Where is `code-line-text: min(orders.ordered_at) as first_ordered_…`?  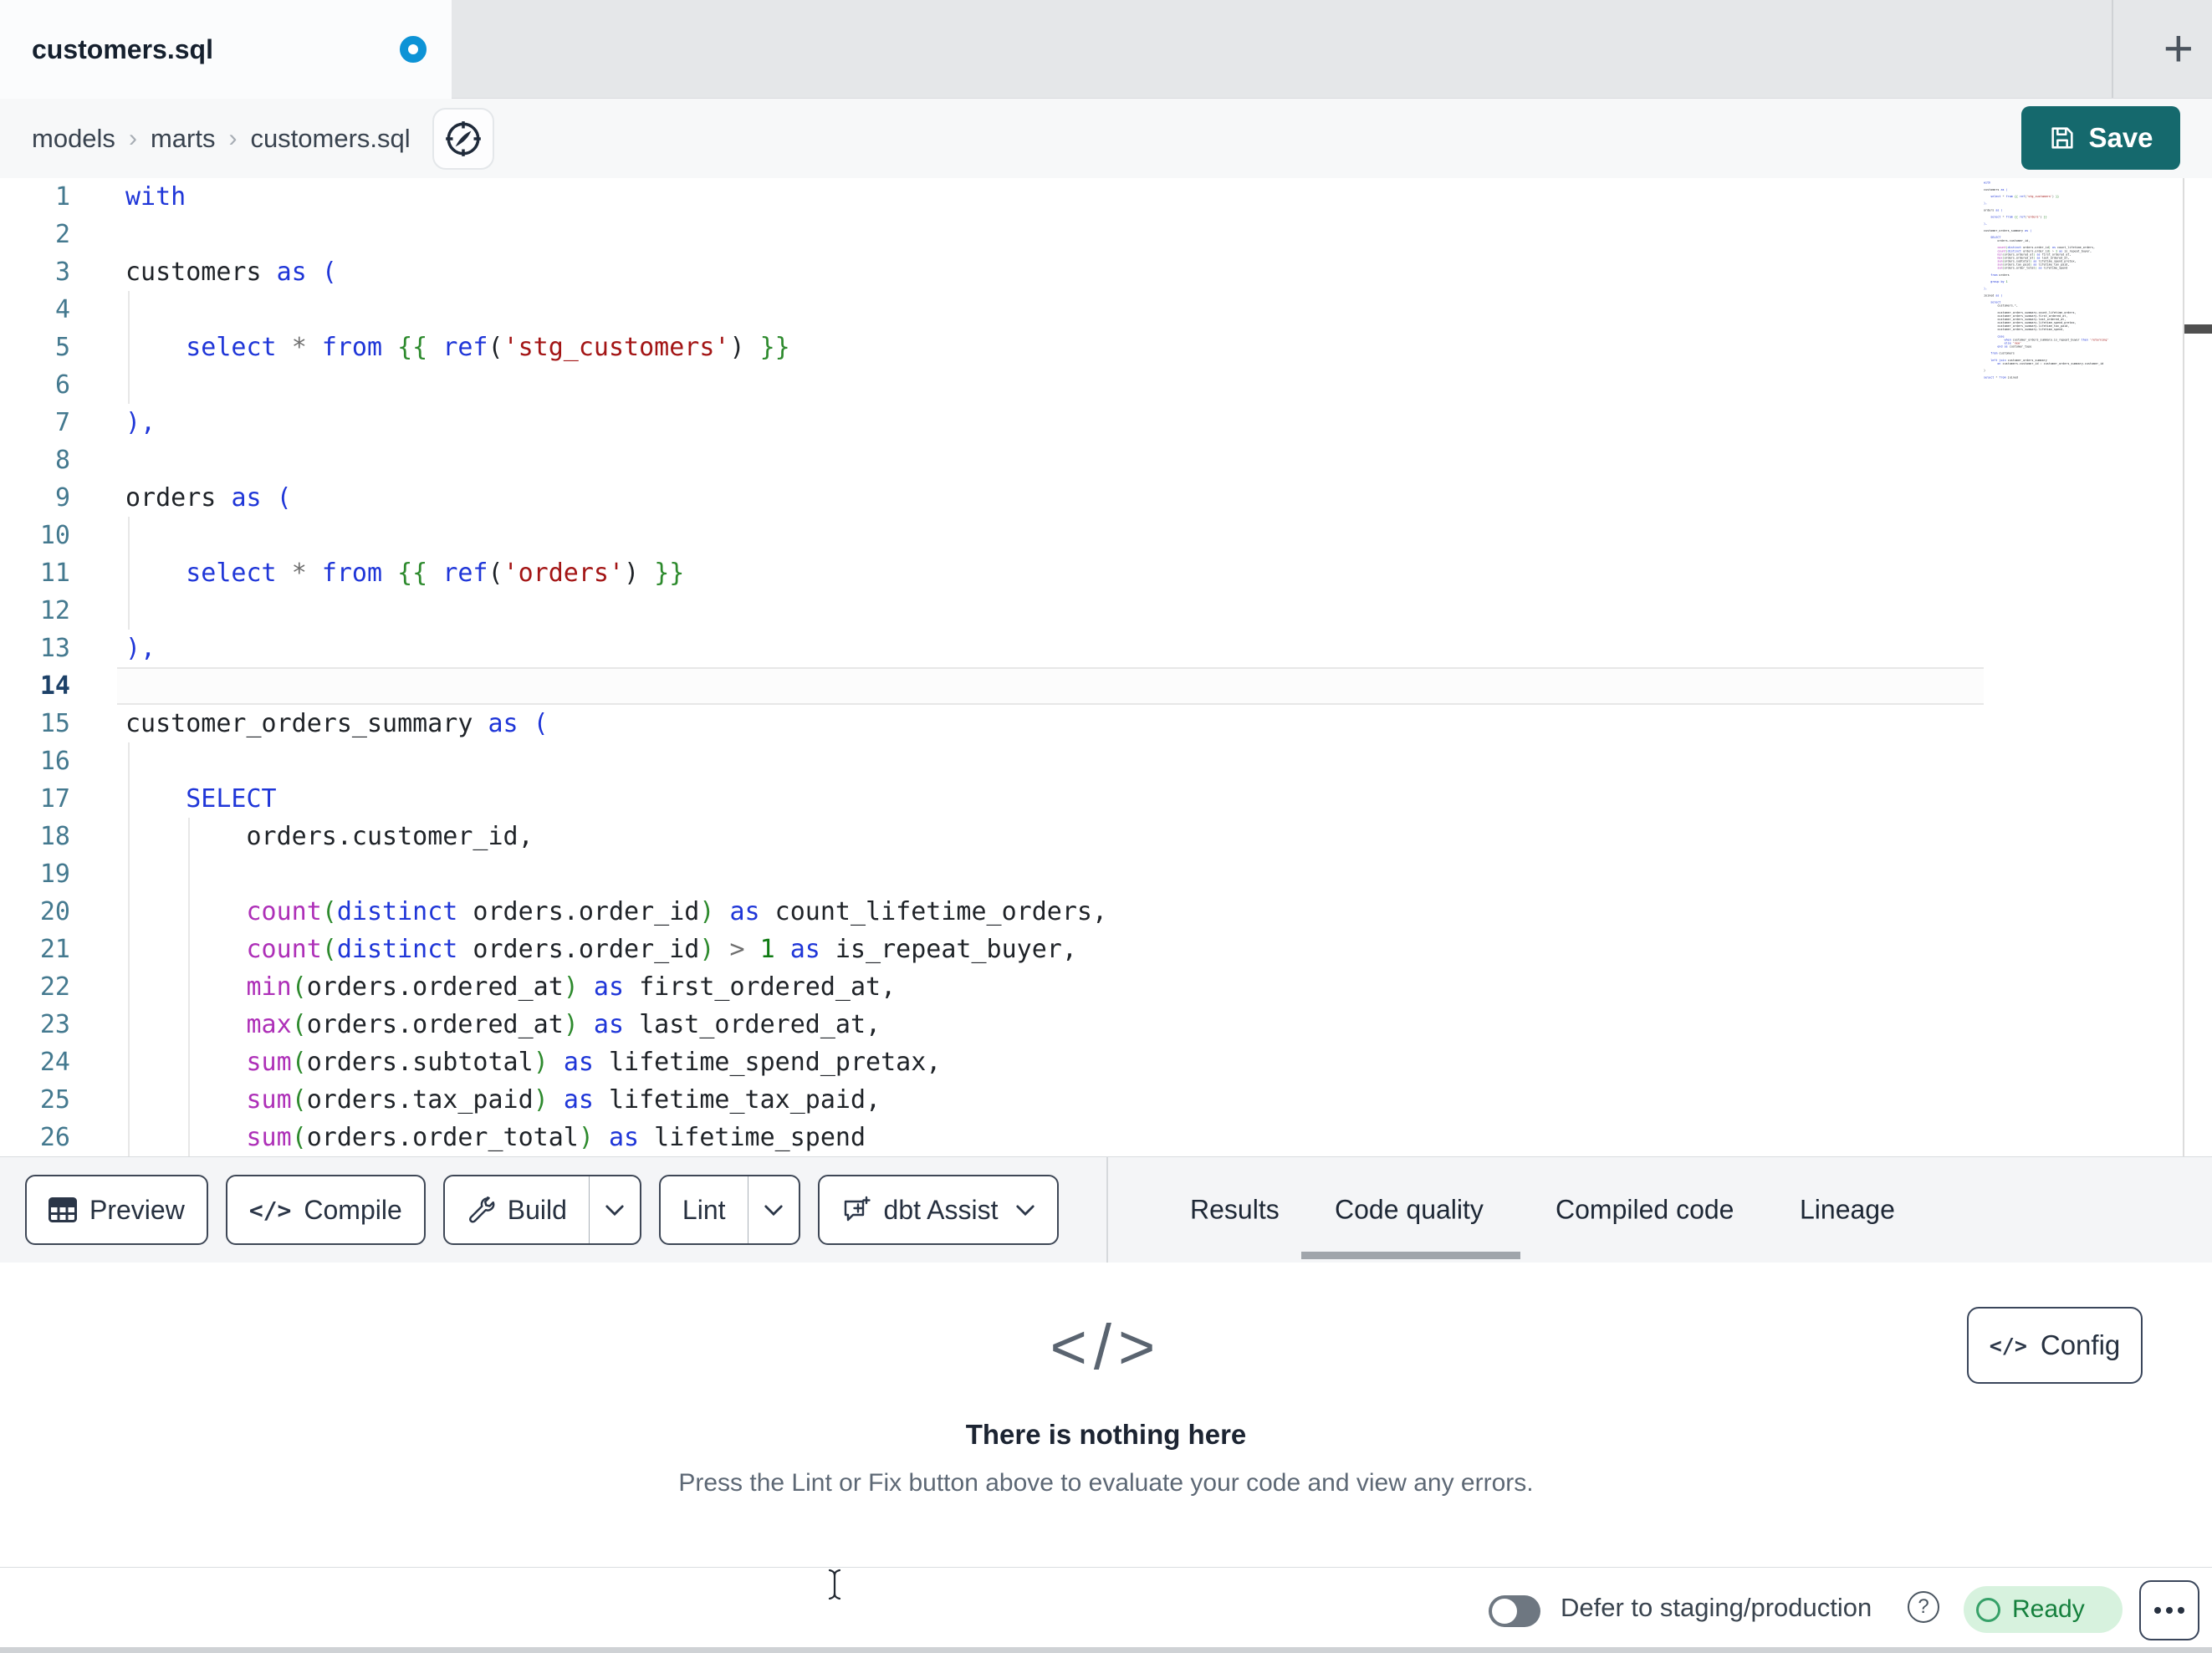
code-line-text: min(orders.ordered_at) as first_ordered_… is located at coordinates (571, 987).